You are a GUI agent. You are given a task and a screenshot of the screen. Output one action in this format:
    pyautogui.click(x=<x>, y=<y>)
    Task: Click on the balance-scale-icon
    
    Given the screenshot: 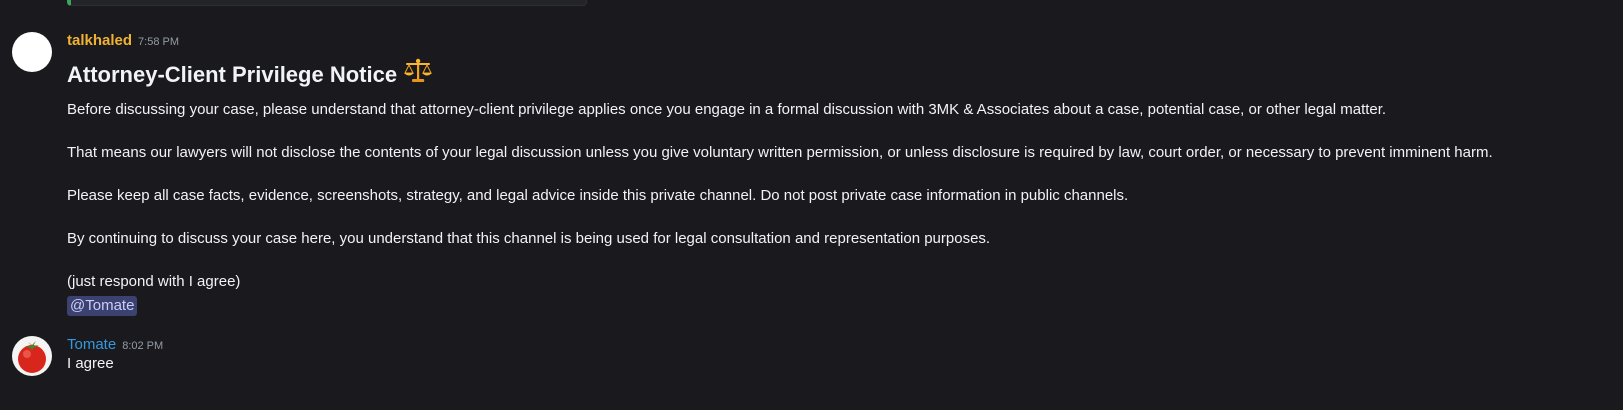 What is the action you would take?
    pyautogui.click(x=418, y=75)
    